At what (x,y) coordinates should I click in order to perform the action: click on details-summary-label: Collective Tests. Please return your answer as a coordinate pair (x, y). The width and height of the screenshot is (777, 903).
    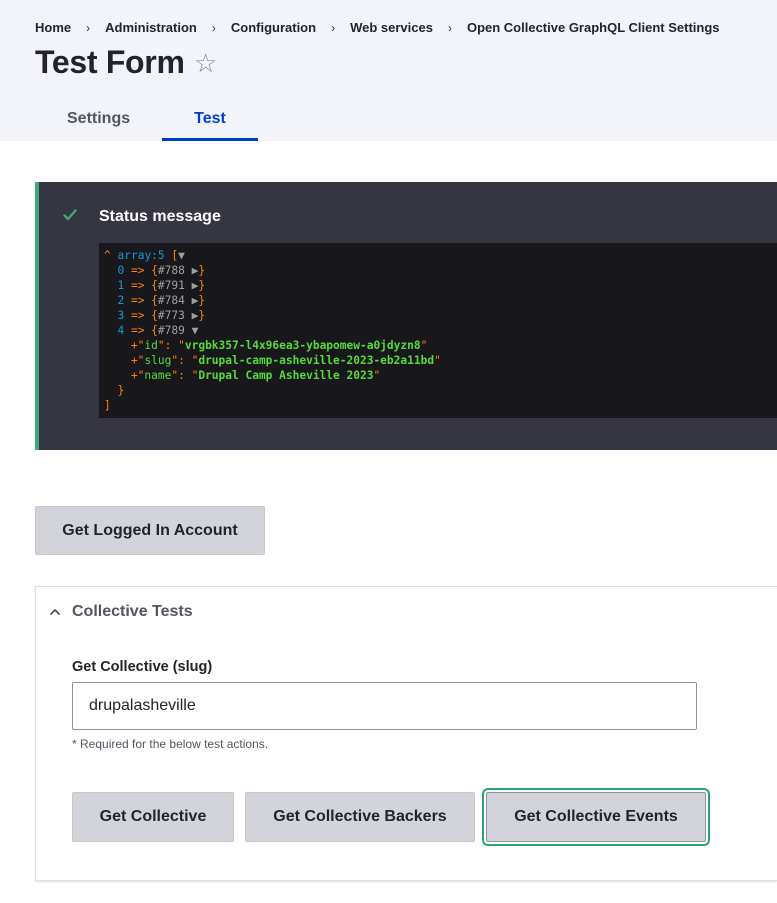
    Looking at the image, I should click on (132, 611).